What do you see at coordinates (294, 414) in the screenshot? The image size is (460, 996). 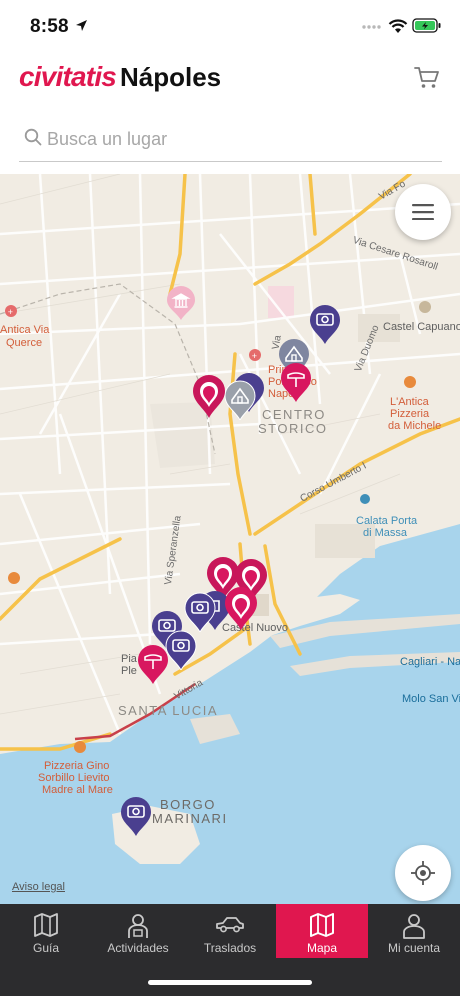 I see `map-label-district: CENTRO` at bounding box center [294, 414].